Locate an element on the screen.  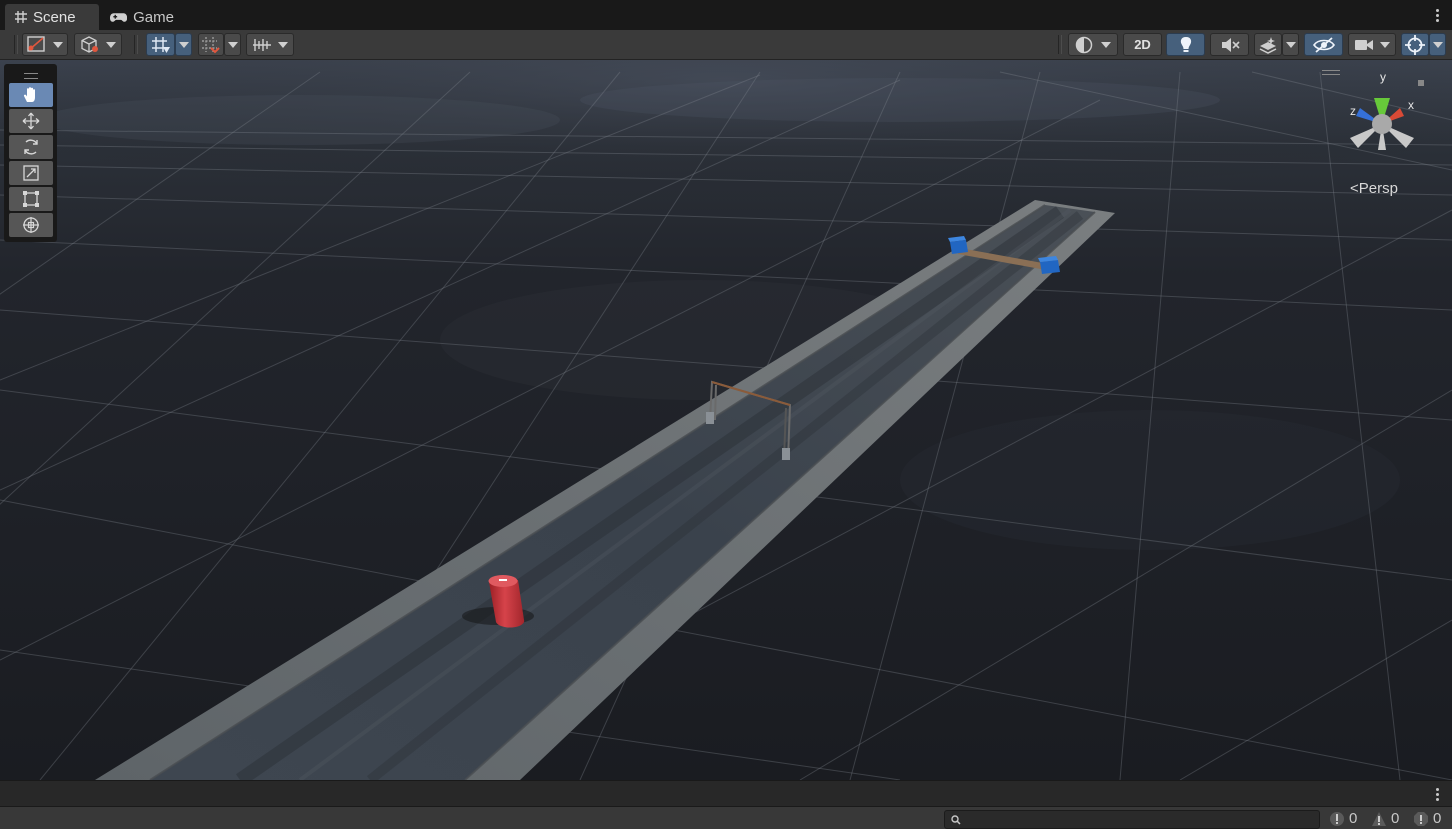
render-mode-dropdown is located at coordinates (98, 44).